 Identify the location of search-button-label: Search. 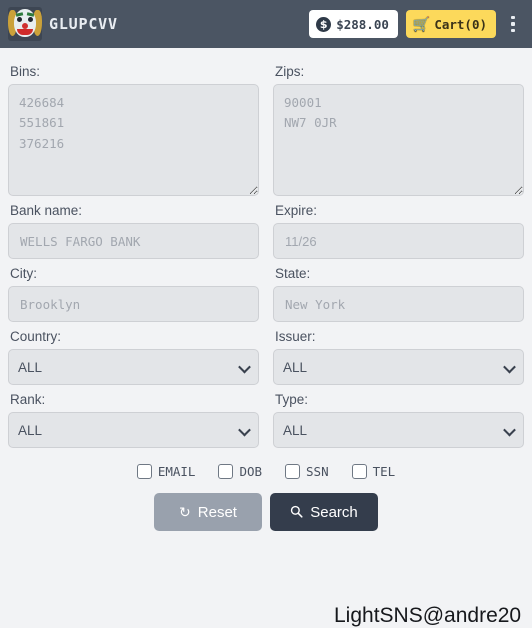
(334, 512).